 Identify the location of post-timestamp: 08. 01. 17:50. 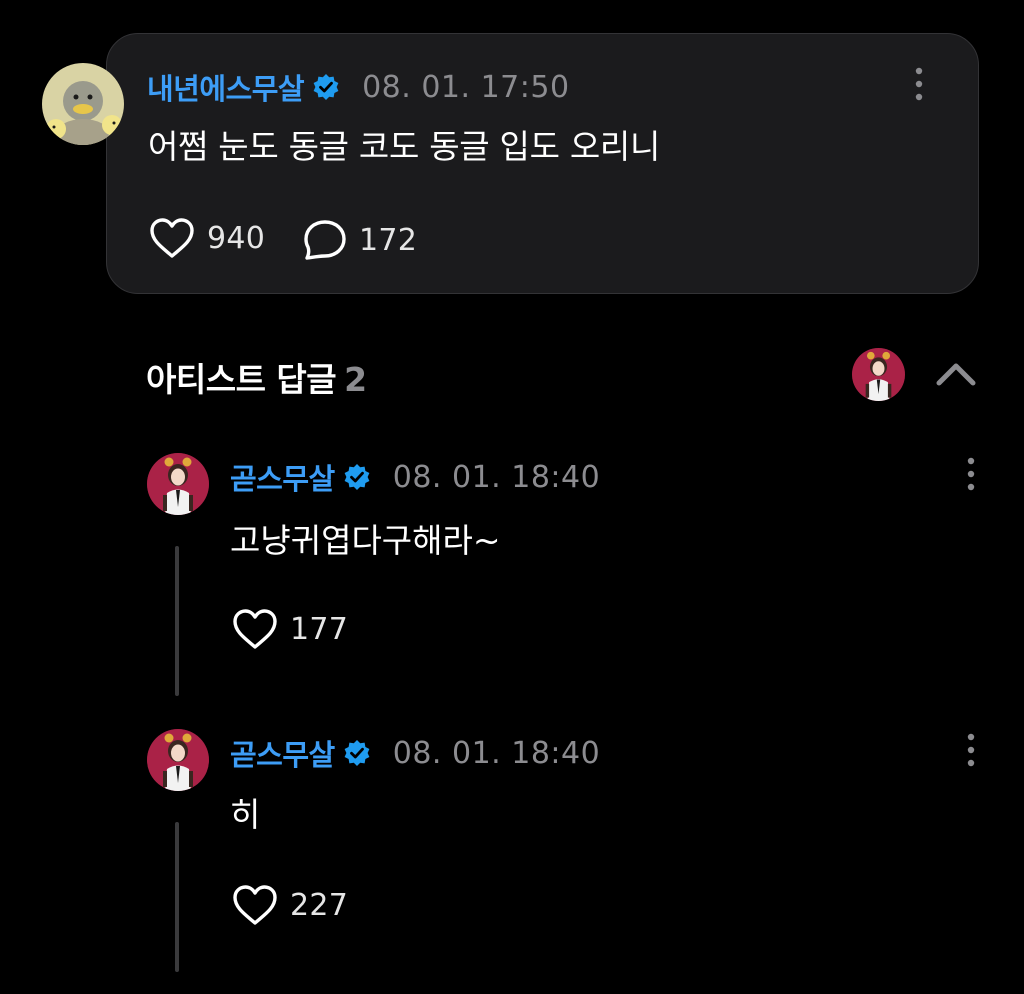
(466, 87).